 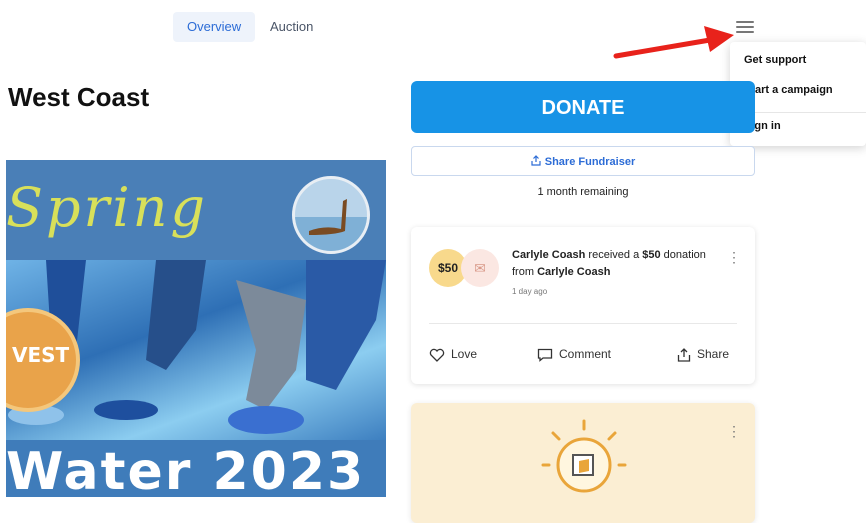 What do you see at coordinates (703, 354) in the screenshot?
I see `share-button: Share` at bounding box center [703, 354].